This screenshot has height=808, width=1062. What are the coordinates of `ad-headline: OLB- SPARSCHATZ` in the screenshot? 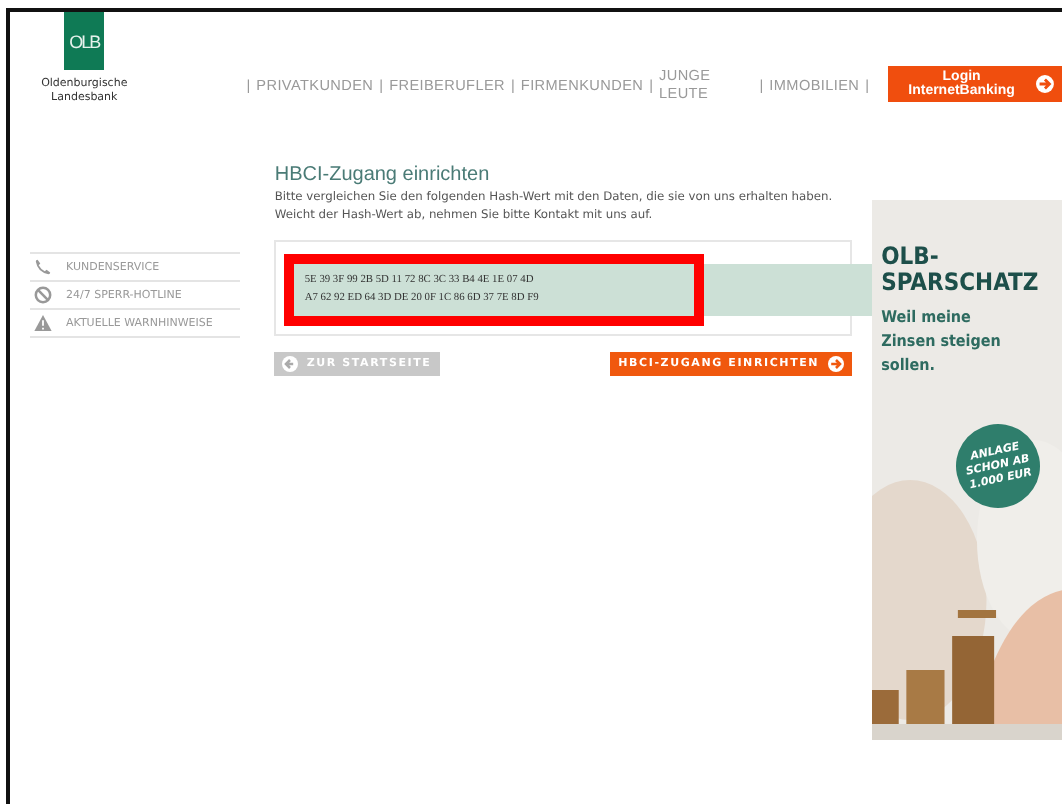 It's located at (960, 270).